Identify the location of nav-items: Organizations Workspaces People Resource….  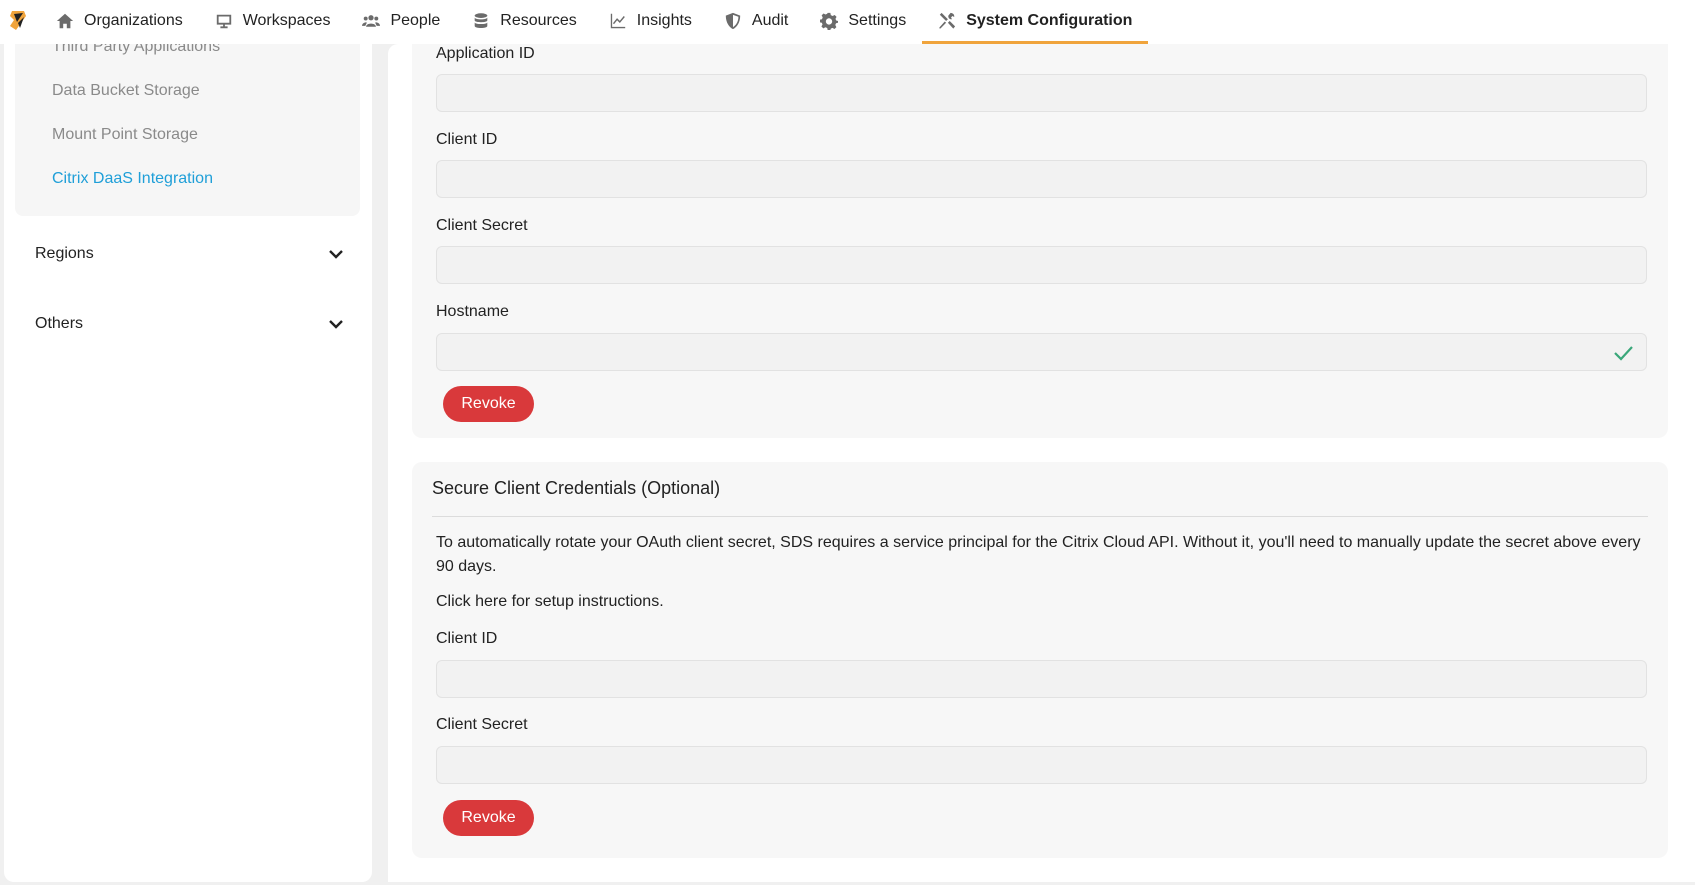
(594, 22).